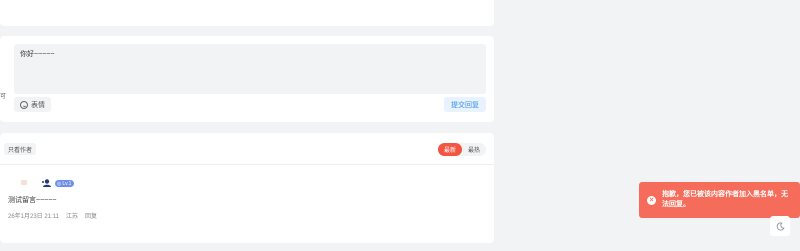  I want to click on avatar, so click(24, 182).